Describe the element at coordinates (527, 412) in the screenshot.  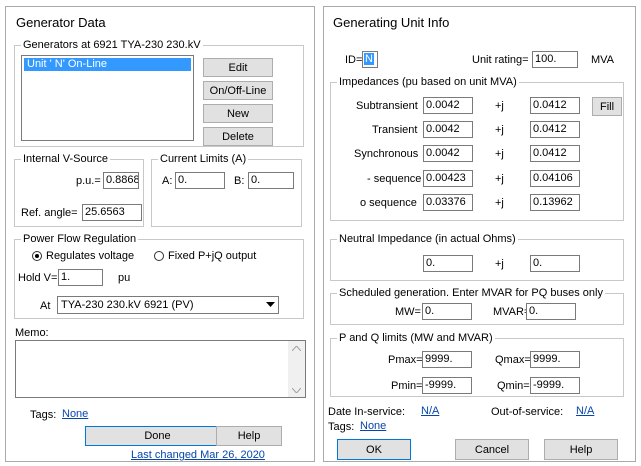
I see `out-of-service-label: Out-of-service:` at that location.